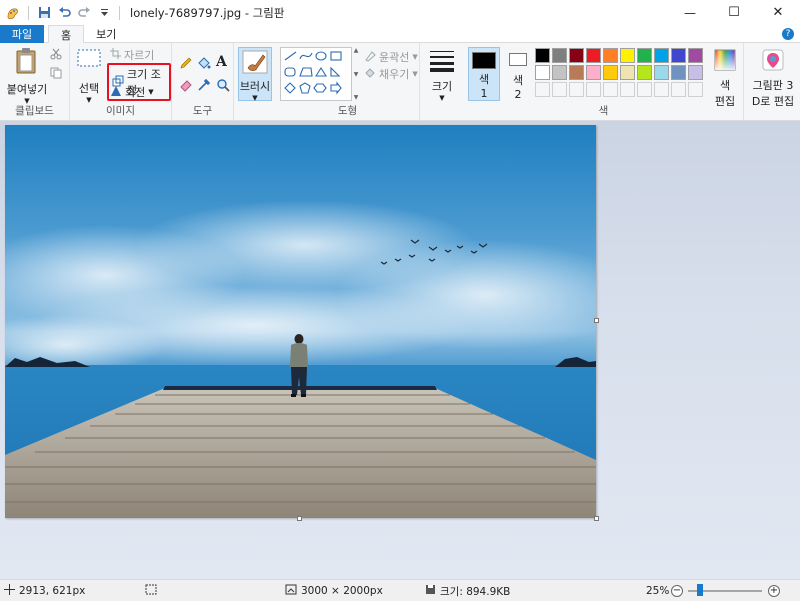 This screenshot has height=601, width=800. Describe the element at coordinates (221, 62) in the screenshot. I see `text-tool-icon: A` at that location.